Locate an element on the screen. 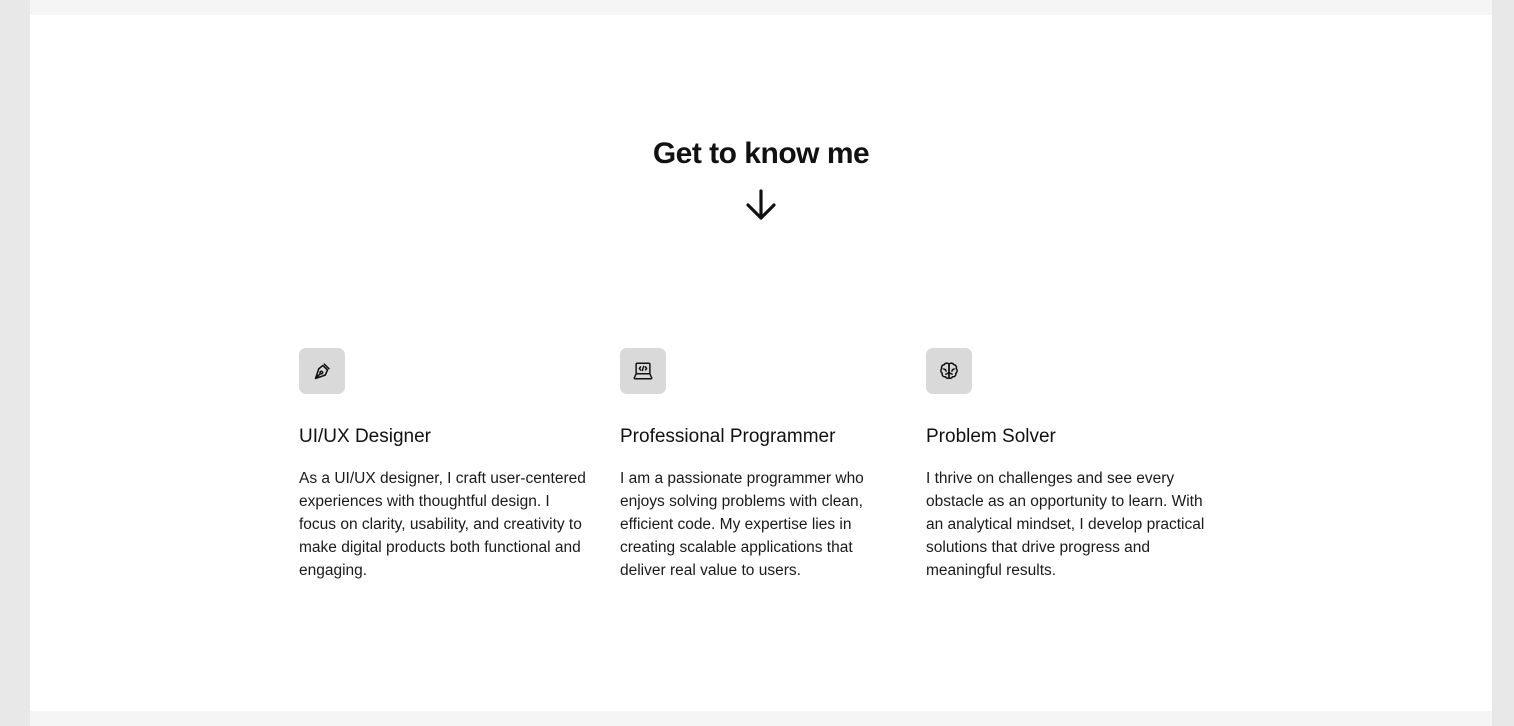 This screenshot has width=1514, height=726. pen-nib-icon is located at coordinates (322, 371).